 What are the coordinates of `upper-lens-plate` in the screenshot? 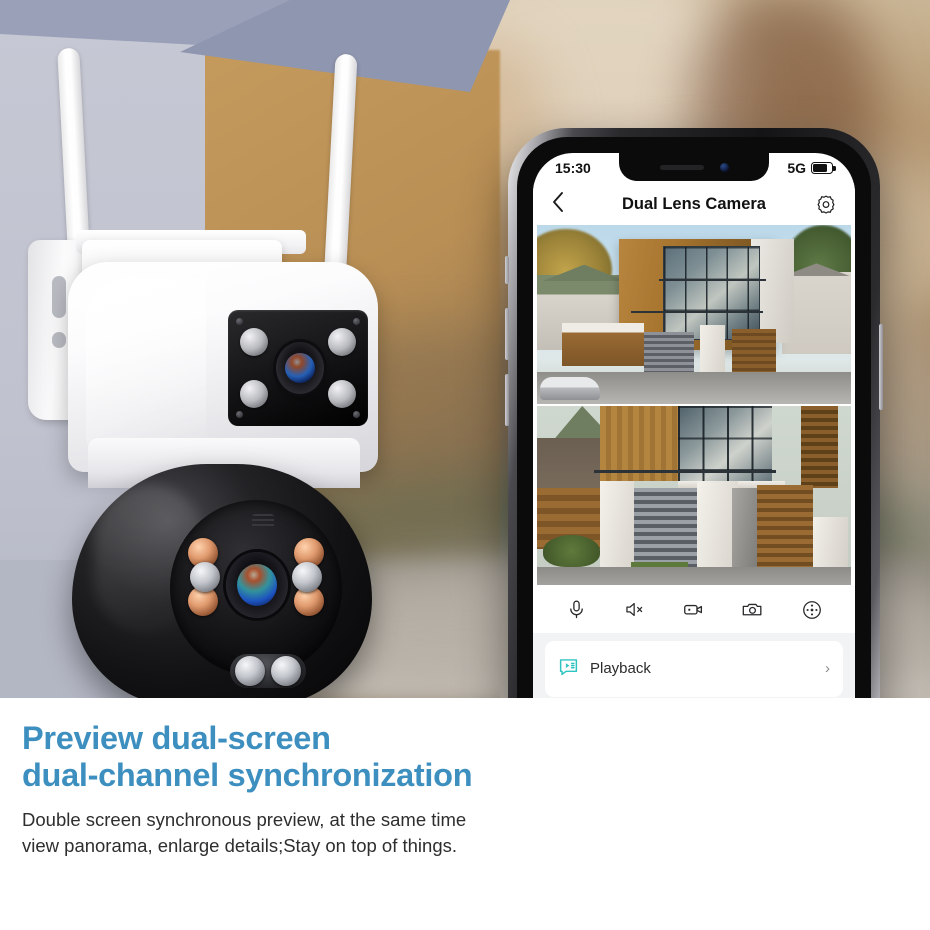 It's located at (298, 368).